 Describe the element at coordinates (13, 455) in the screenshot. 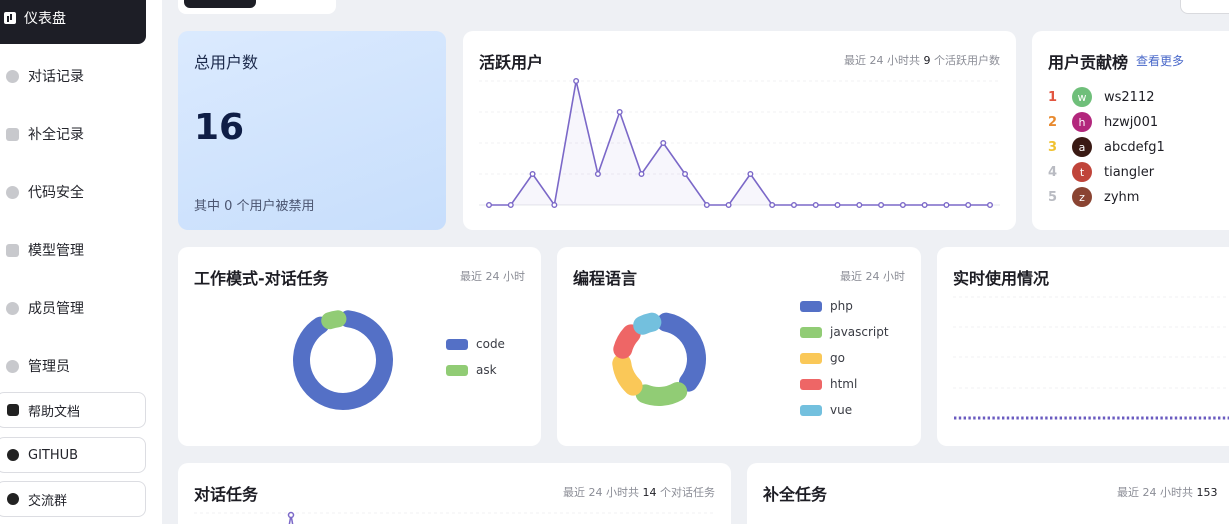

I see `github-icon` at that location.